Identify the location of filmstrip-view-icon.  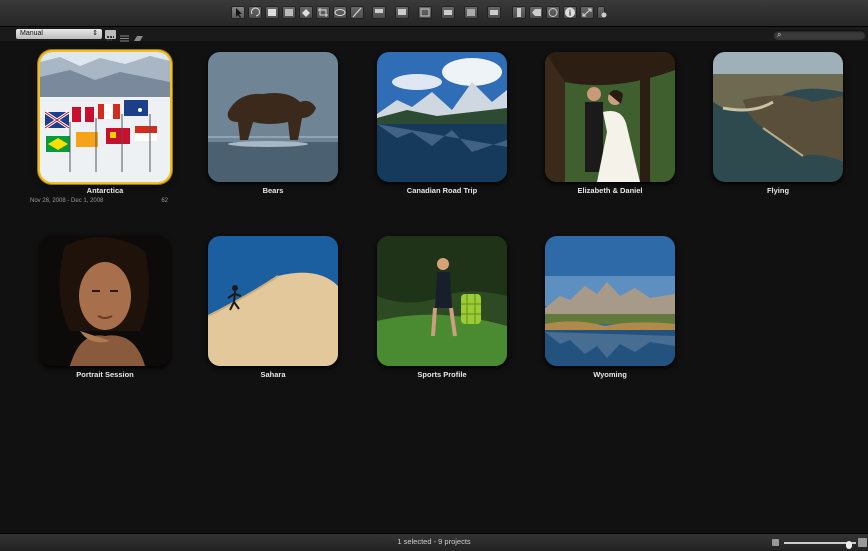
(138, 35).